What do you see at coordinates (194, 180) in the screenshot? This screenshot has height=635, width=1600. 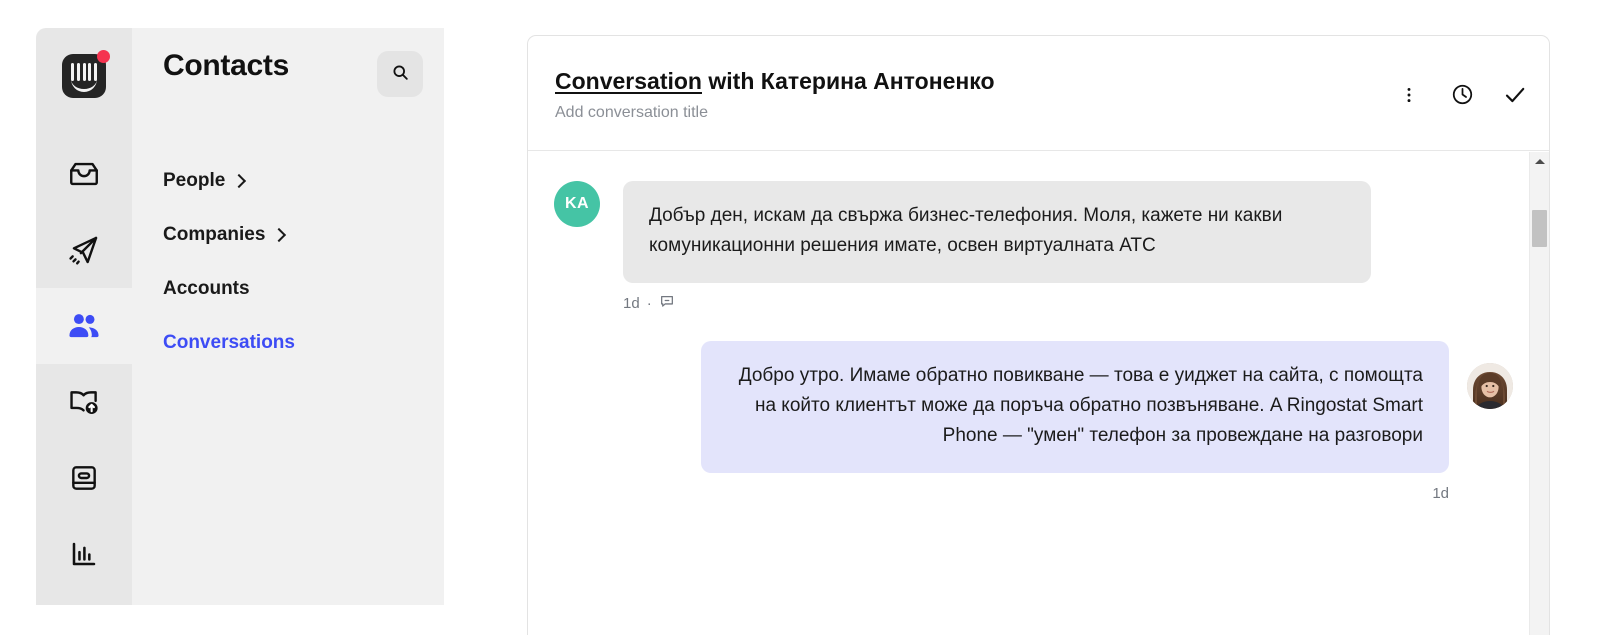 I see `sidebar-item-label: People` at bounding box center [194, 180].